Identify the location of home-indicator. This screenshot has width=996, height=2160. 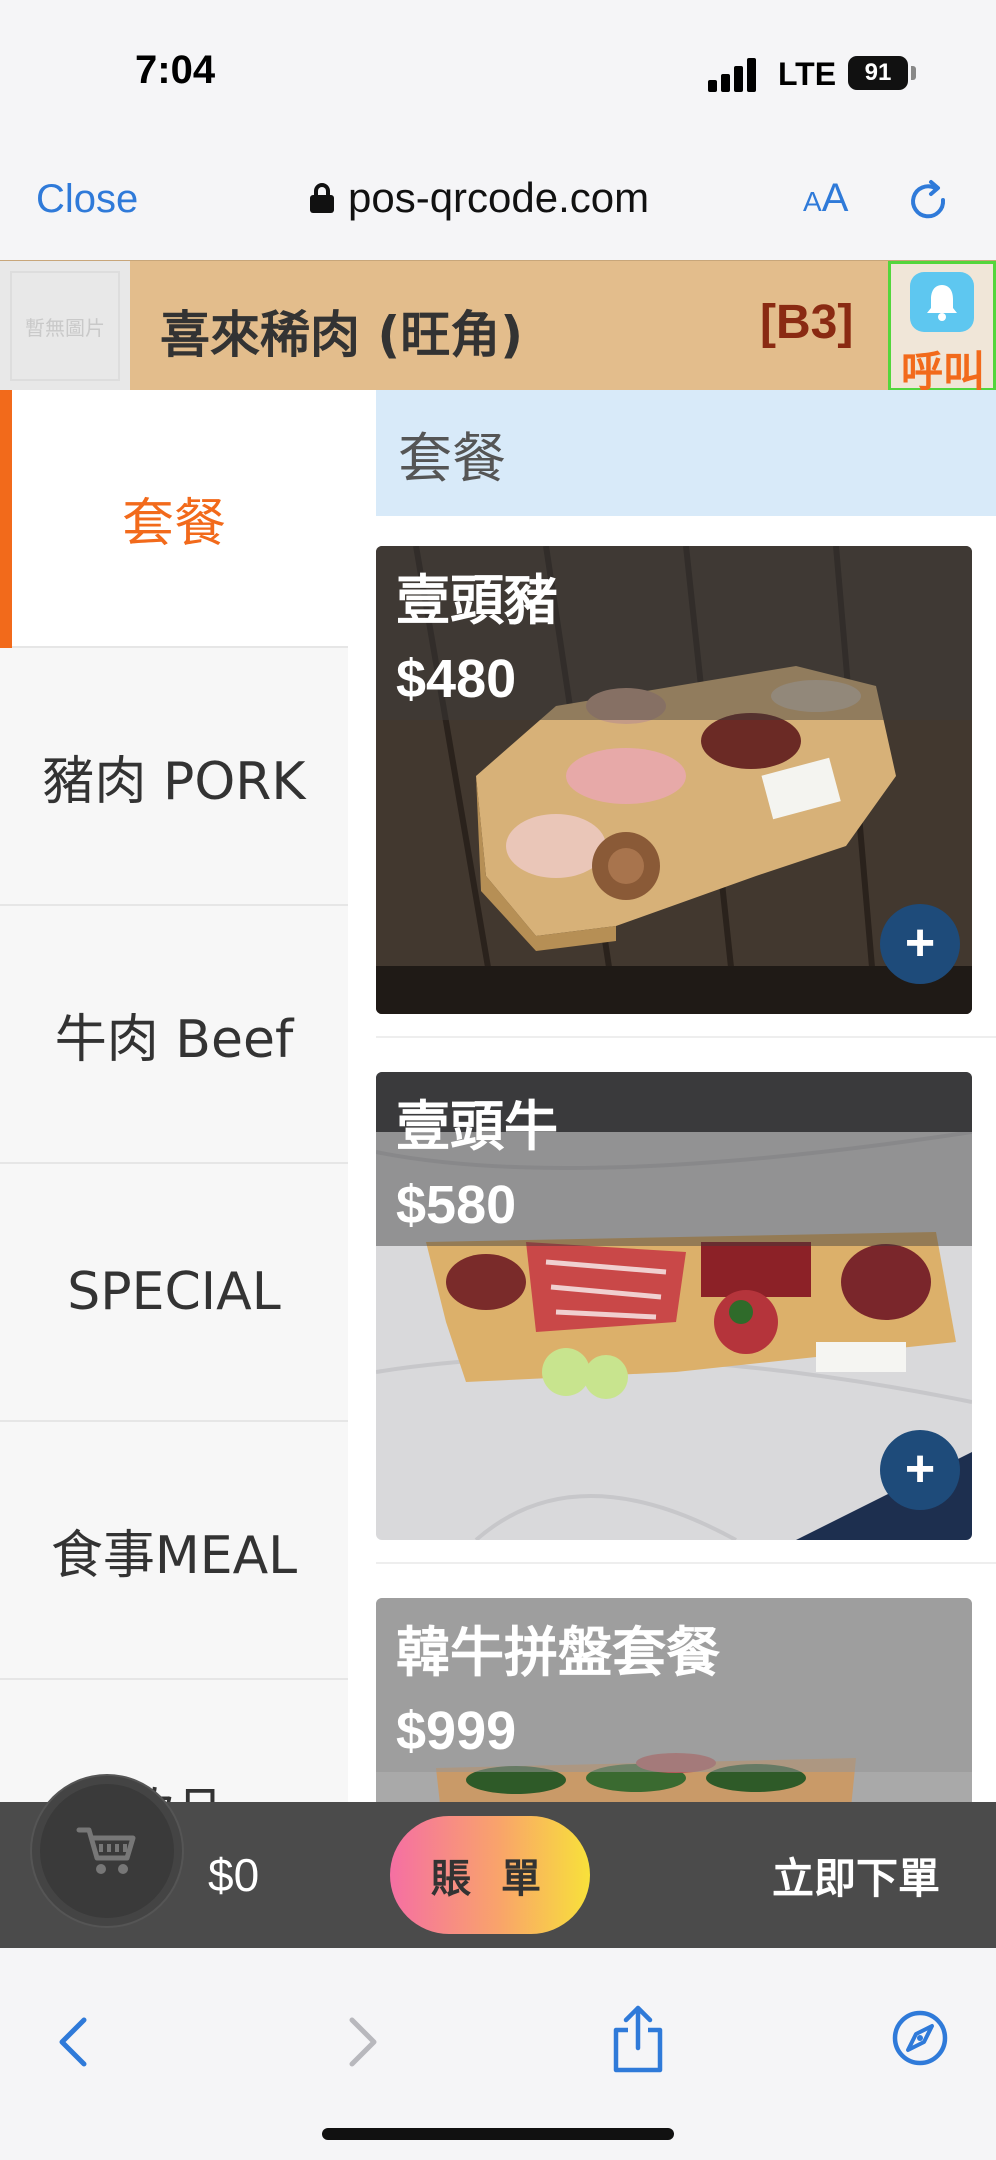
(498, 2134).